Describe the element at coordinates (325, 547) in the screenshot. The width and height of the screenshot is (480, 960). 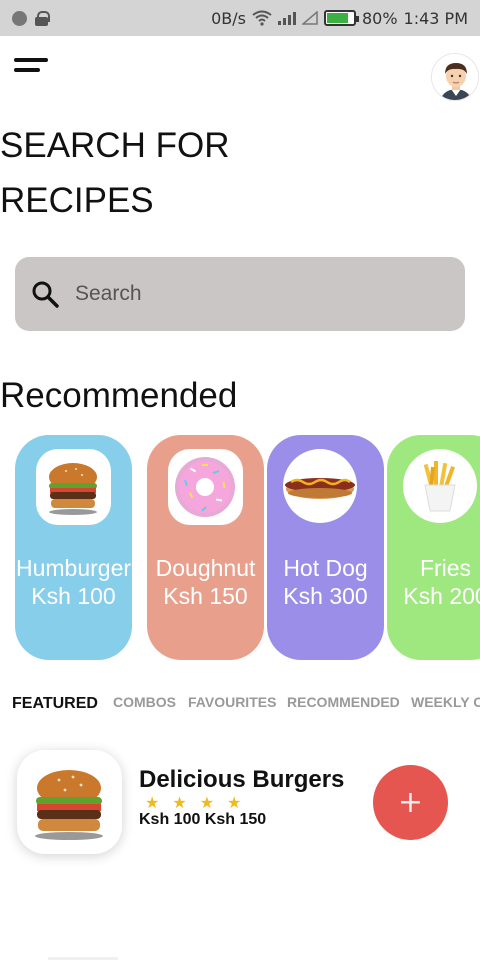
I see `recommended-card-hot-dog: Hot Dog Ksh 300` at that location.